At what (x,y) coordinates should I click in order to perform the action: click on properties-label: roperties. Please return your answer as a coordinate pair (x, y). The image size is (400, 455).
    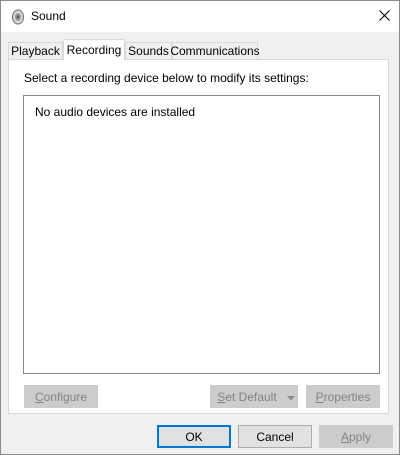
    Looking at the image, I should click on (347, 396).